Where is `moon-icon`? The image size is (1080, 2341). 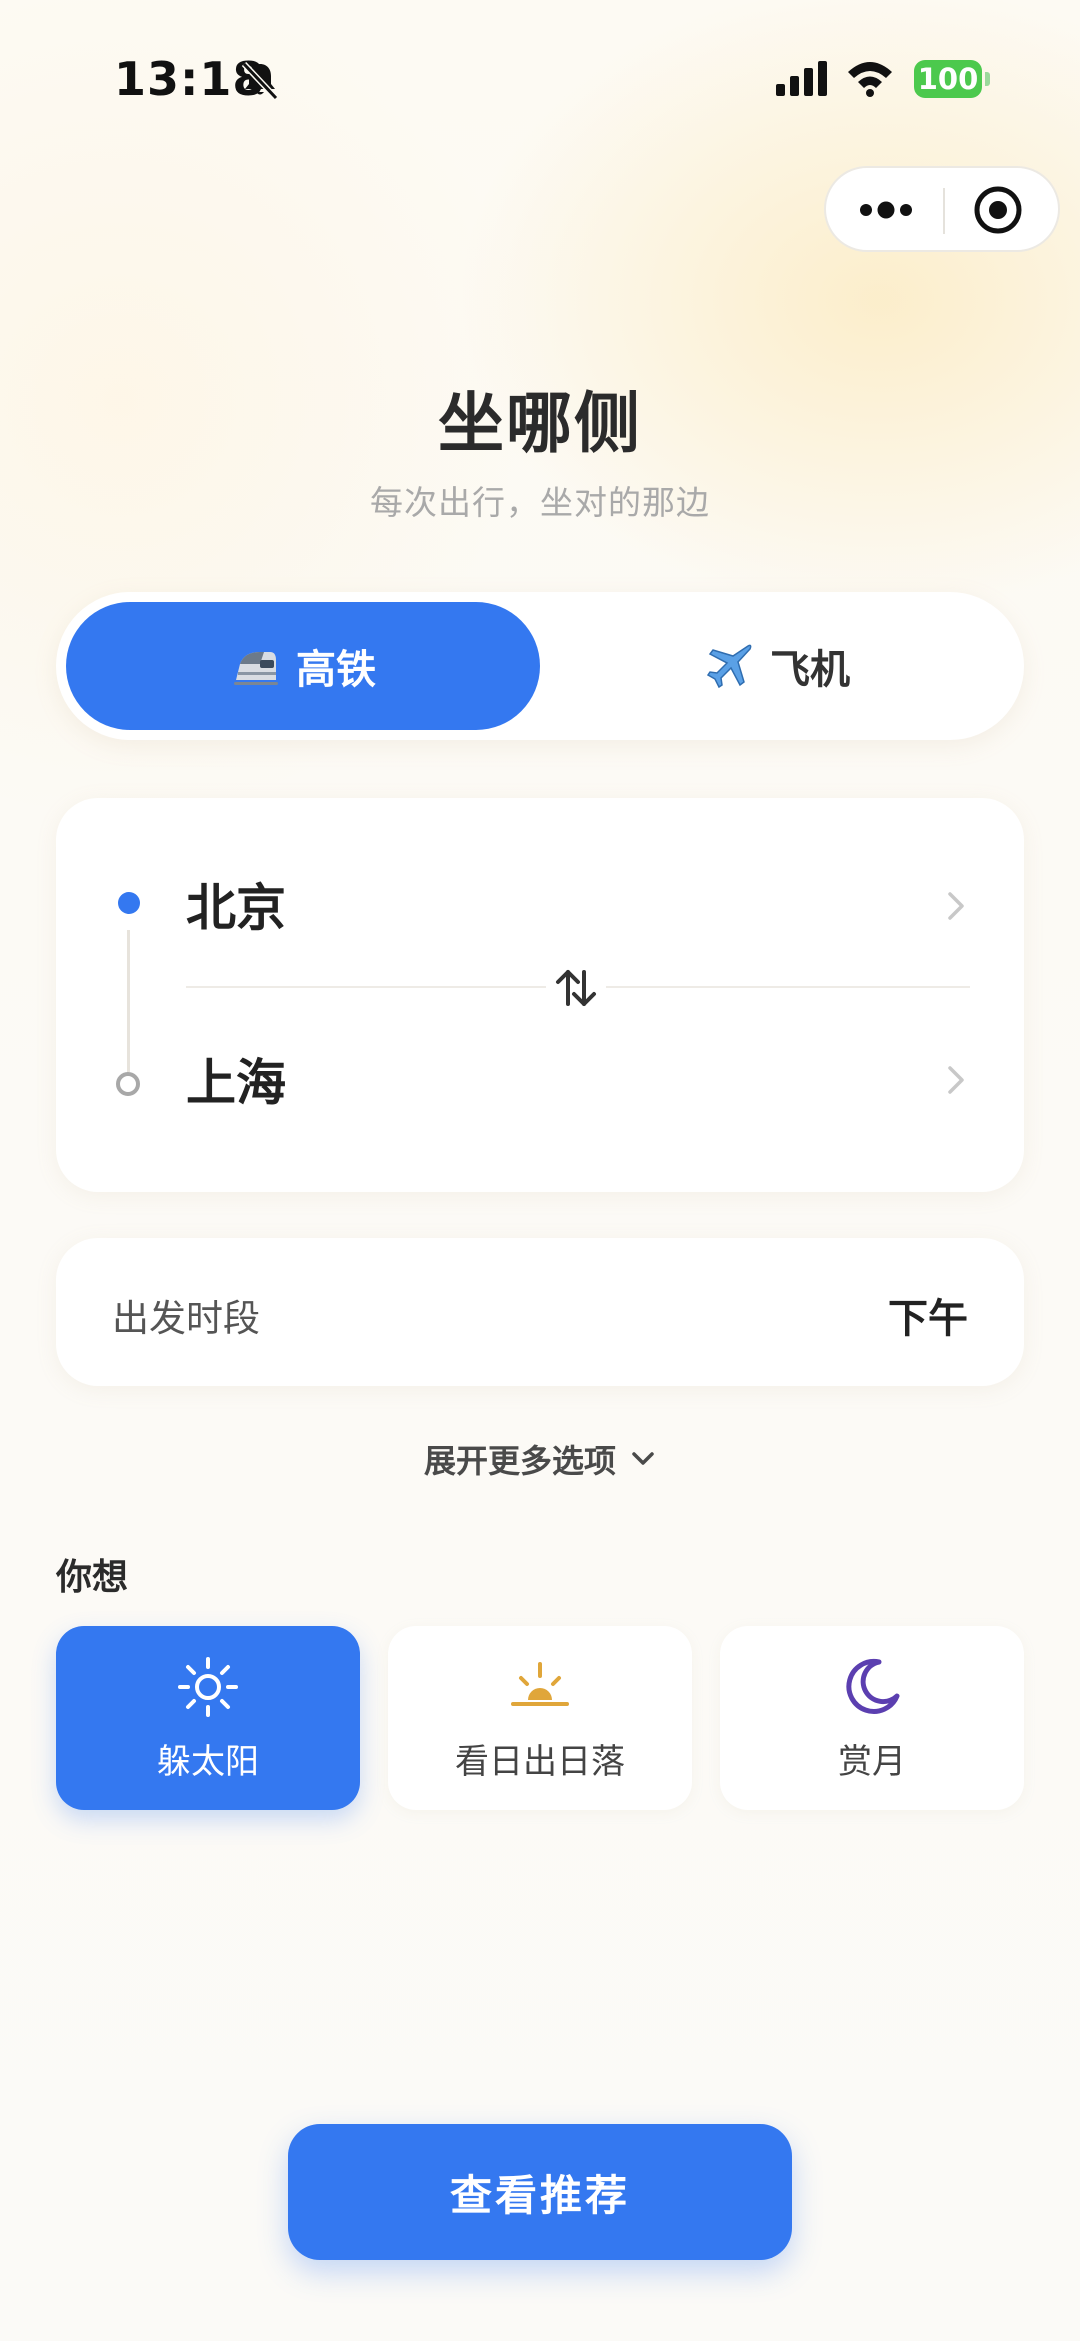
moon-icon is located at coordinates (873, 1686).